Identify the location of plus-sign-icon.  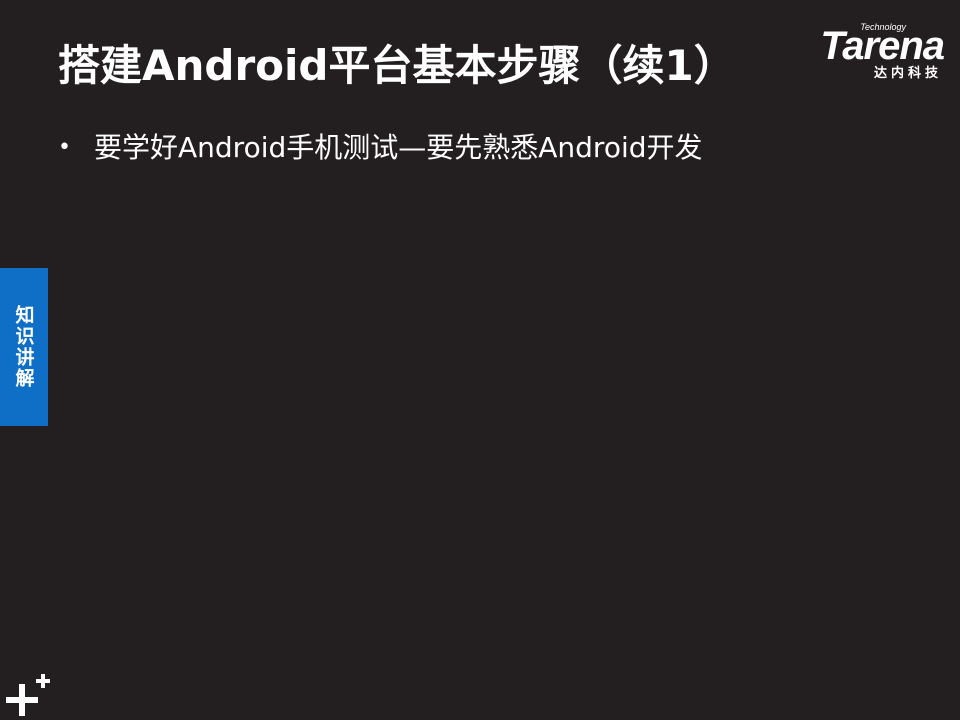
(28, 695).